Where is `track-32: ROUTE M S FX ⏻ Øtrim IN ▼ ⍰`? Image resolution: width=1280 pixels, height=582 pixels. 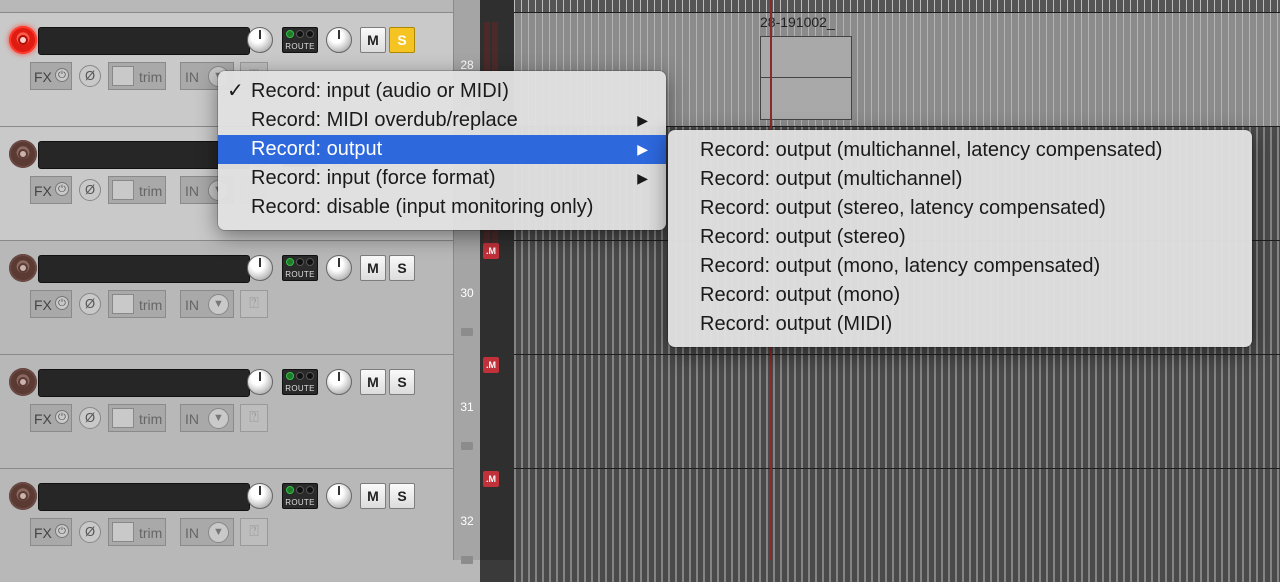
track-32: ROUTE M S FX ⏻ Øtrim IN ▼ ⍰ is located at coordinates (240, 525).